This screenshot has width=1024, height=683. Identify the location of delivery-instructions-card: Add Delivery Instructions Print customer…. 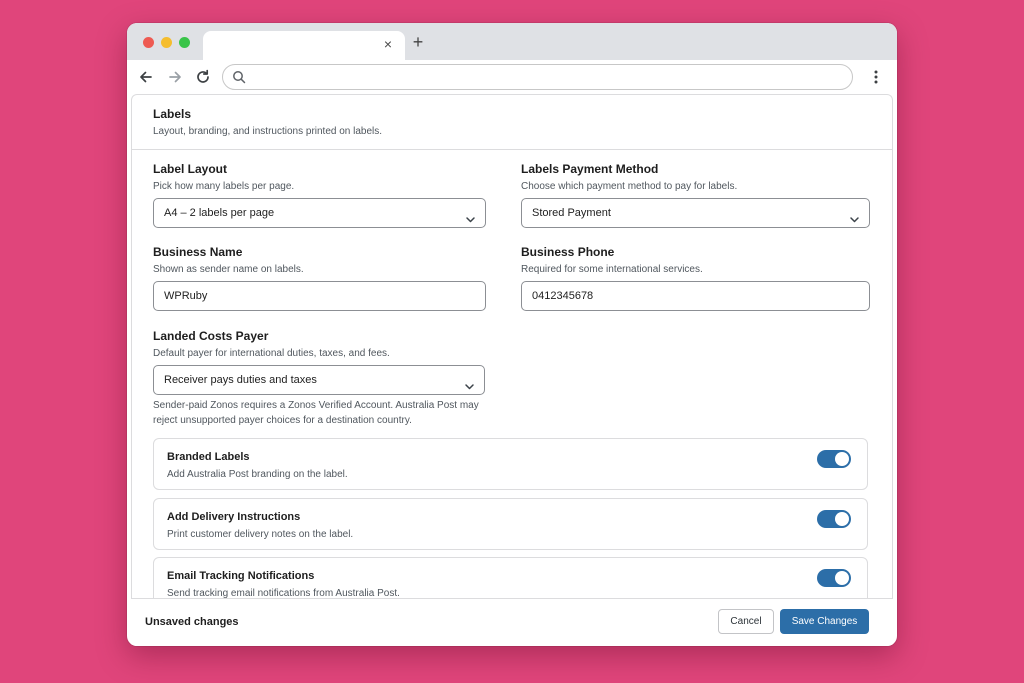
(510, 524).